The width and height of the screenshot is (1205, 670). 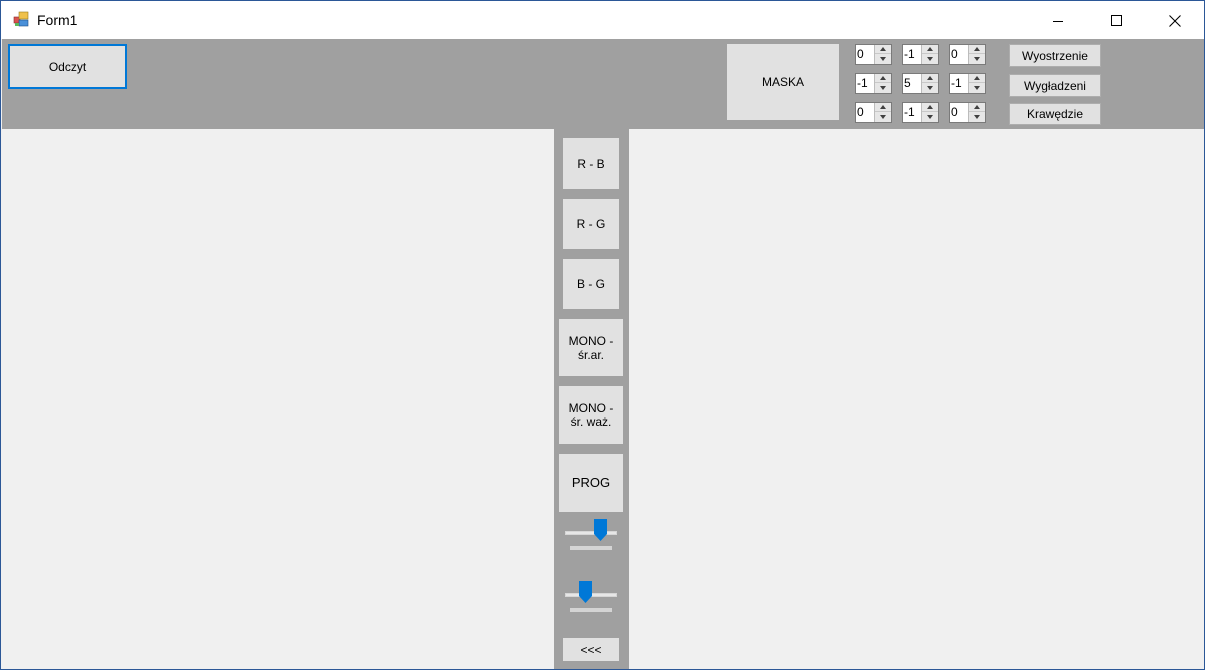 What do you see at coordinates (57, 20) in the screenshot?
I see `window-title: Form1` at bounding box center [57, 20].